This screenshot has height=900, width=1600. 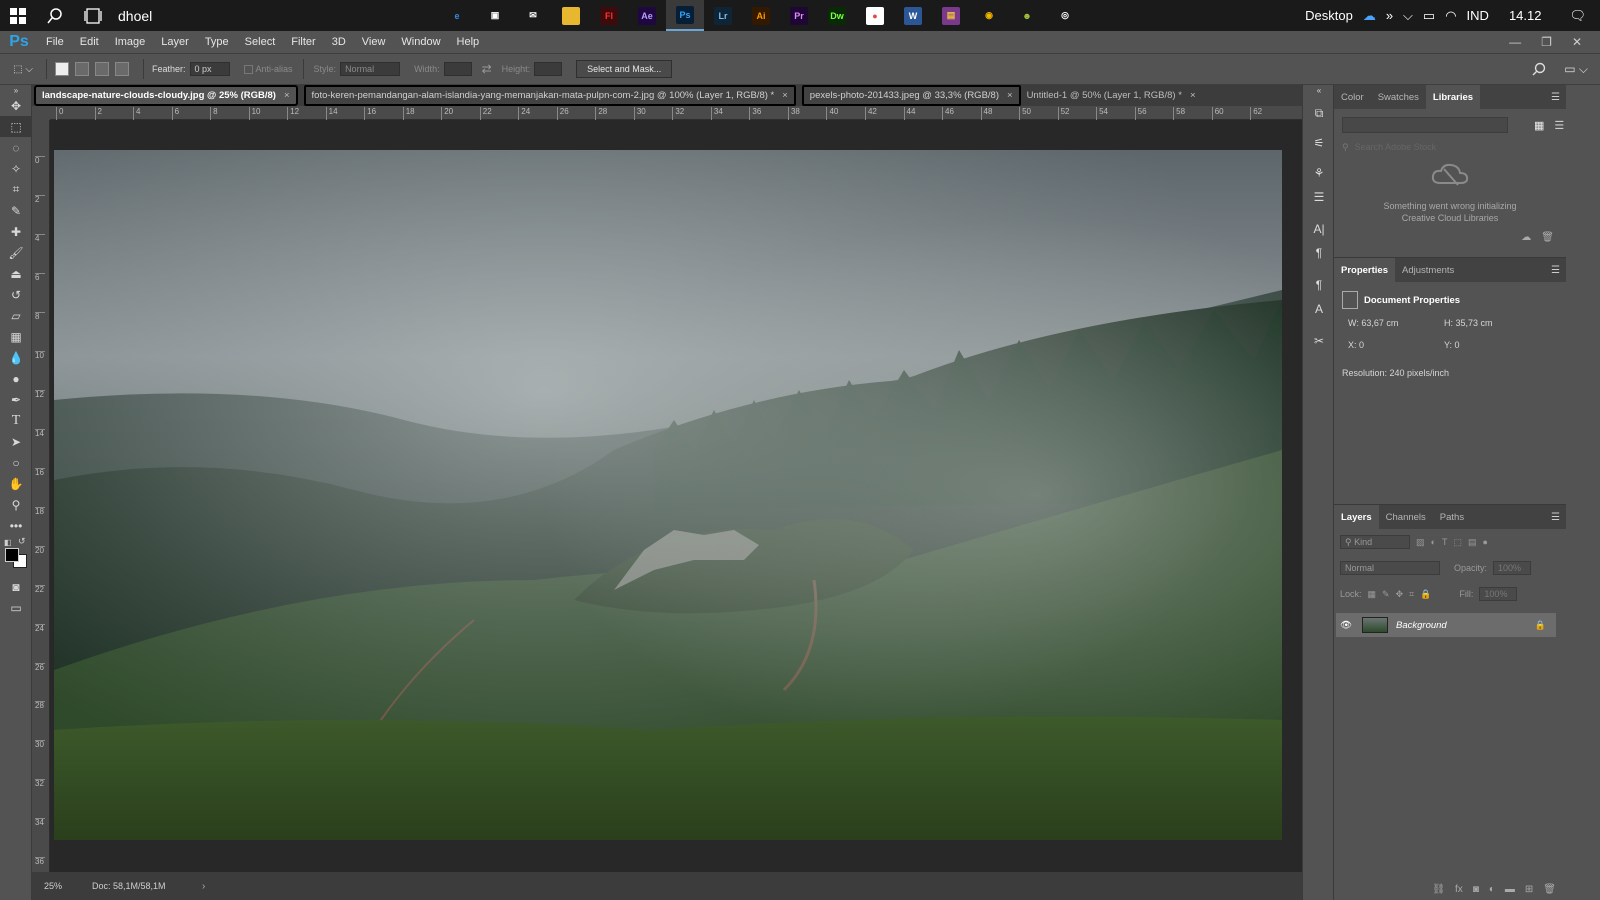 I want to click on menu-image: Image, so click(x=130, y=42).